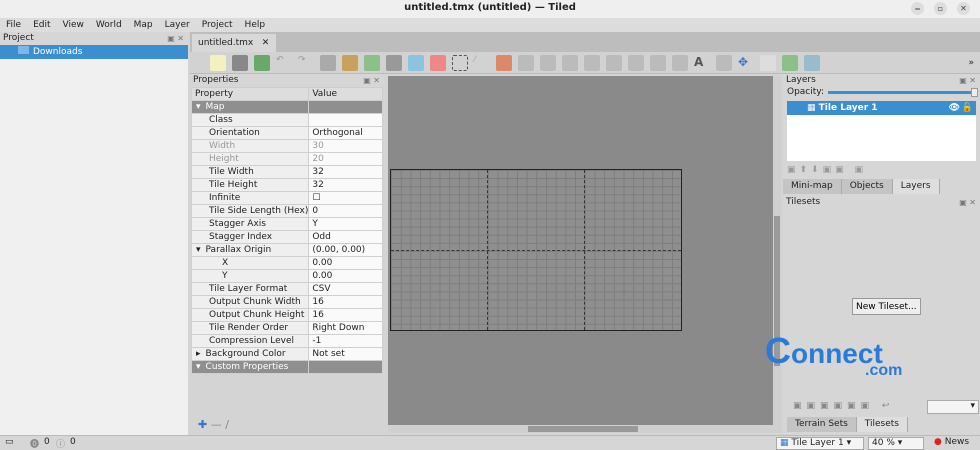 The image size is (980, 450). Describe the element at coordinates (768, 62) in the screenshot. I see `random-mode-icon` at that location.